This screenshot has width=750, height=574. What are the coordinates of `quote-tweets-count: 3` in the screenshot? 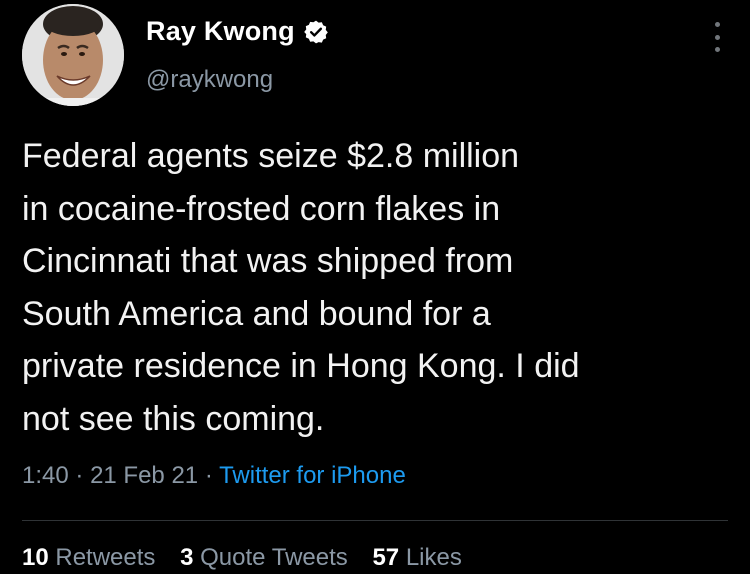 It's located at (187, 557).